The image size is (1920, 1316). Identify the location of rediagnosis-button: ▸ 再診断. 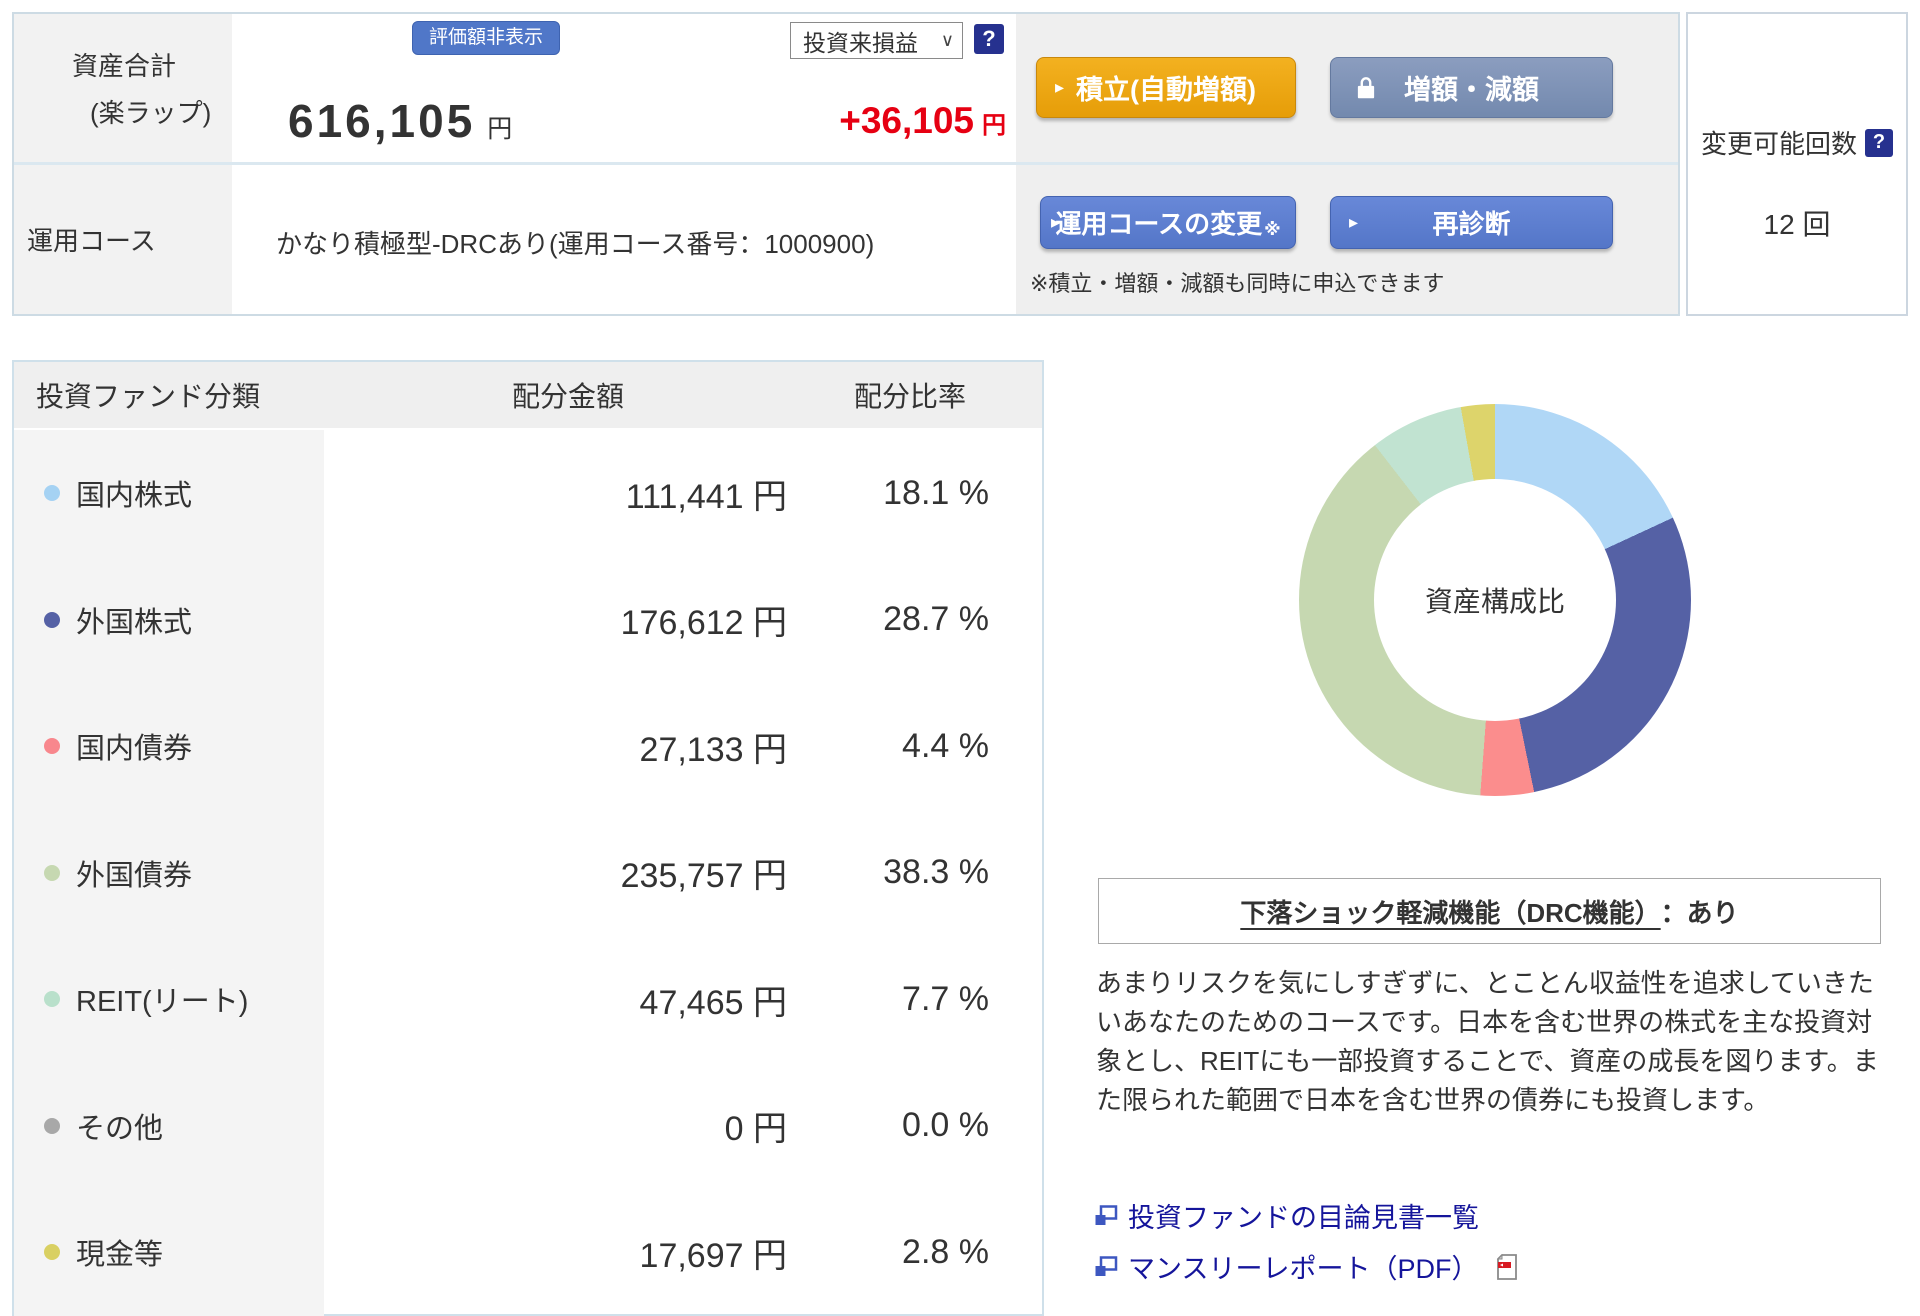
(1471, 222).